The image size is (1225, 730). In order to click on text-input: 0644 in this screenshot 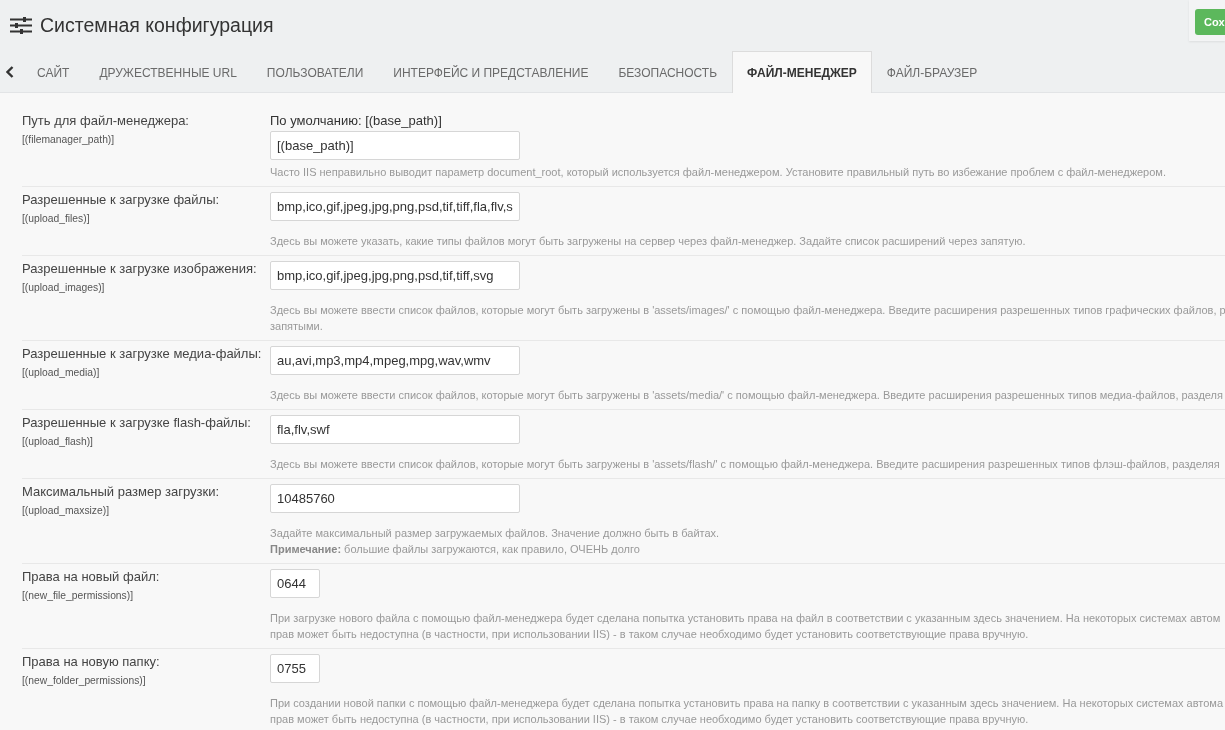, I will do `click(295, 583)`.